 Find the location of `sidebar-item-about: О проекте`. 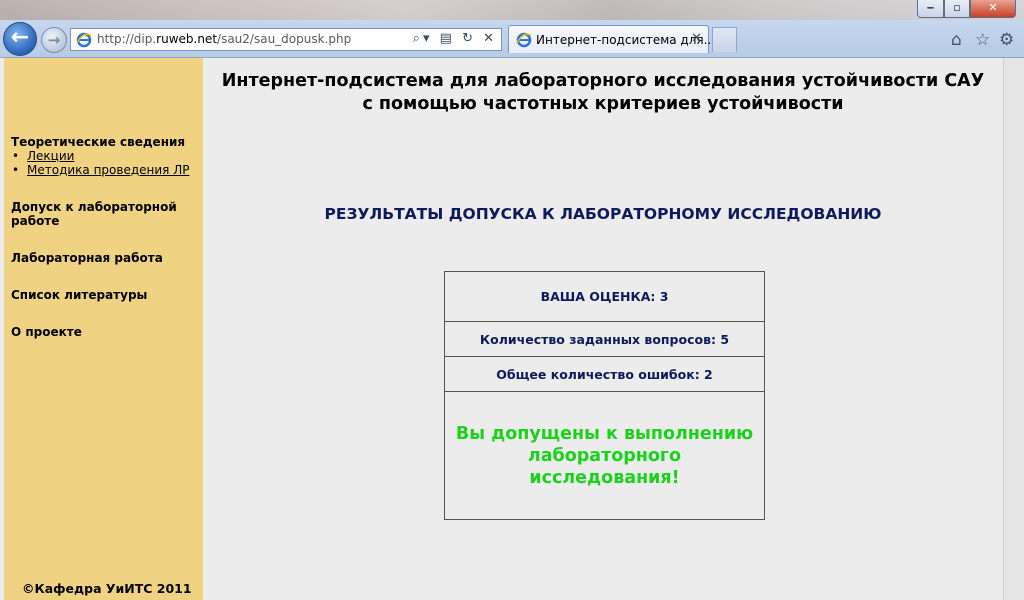

sidebar-item-about: О проекте is located at coordinates (46, 332).